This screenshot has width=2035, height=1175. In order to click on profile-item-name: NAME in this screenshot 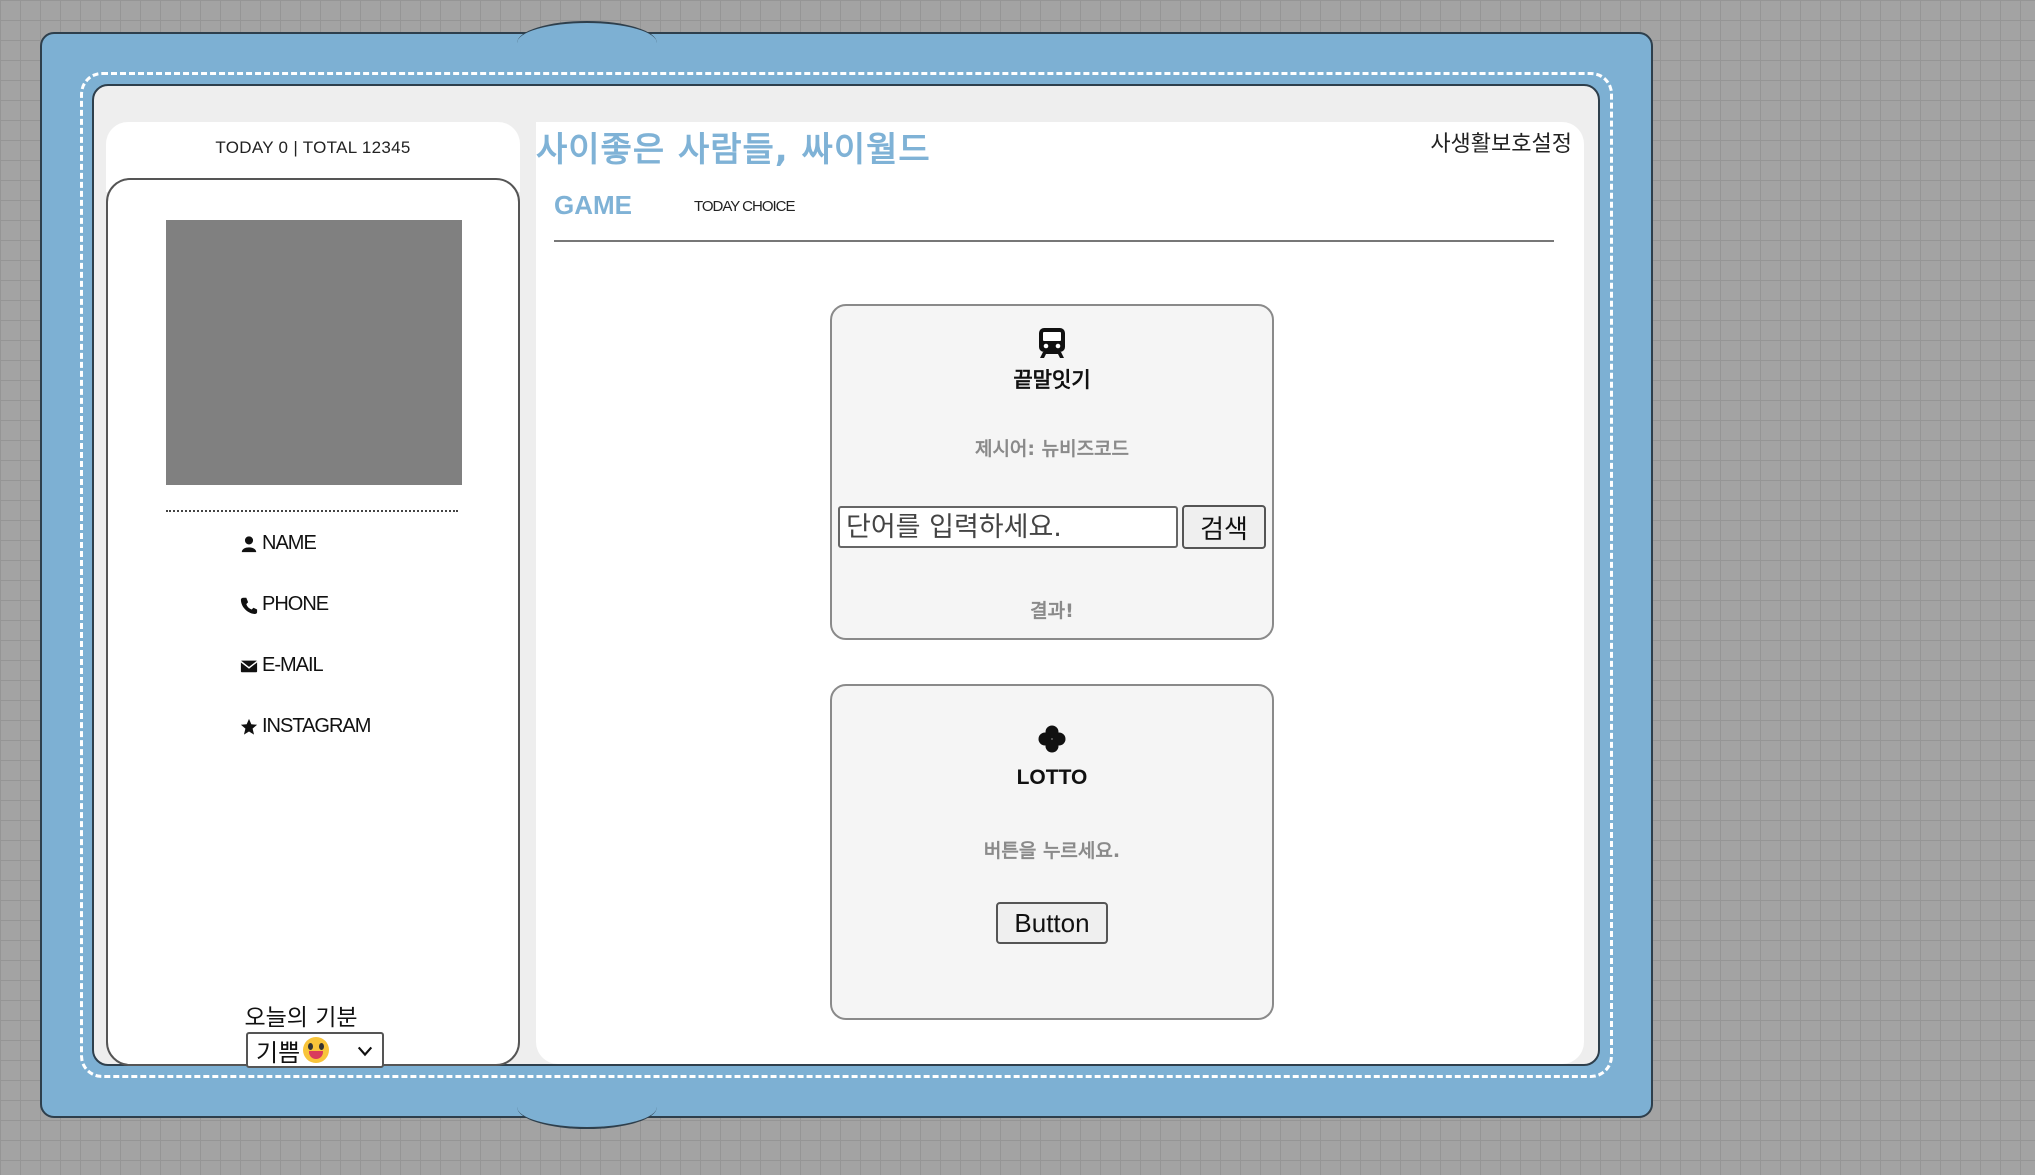, I will do `click(278, 543)`.